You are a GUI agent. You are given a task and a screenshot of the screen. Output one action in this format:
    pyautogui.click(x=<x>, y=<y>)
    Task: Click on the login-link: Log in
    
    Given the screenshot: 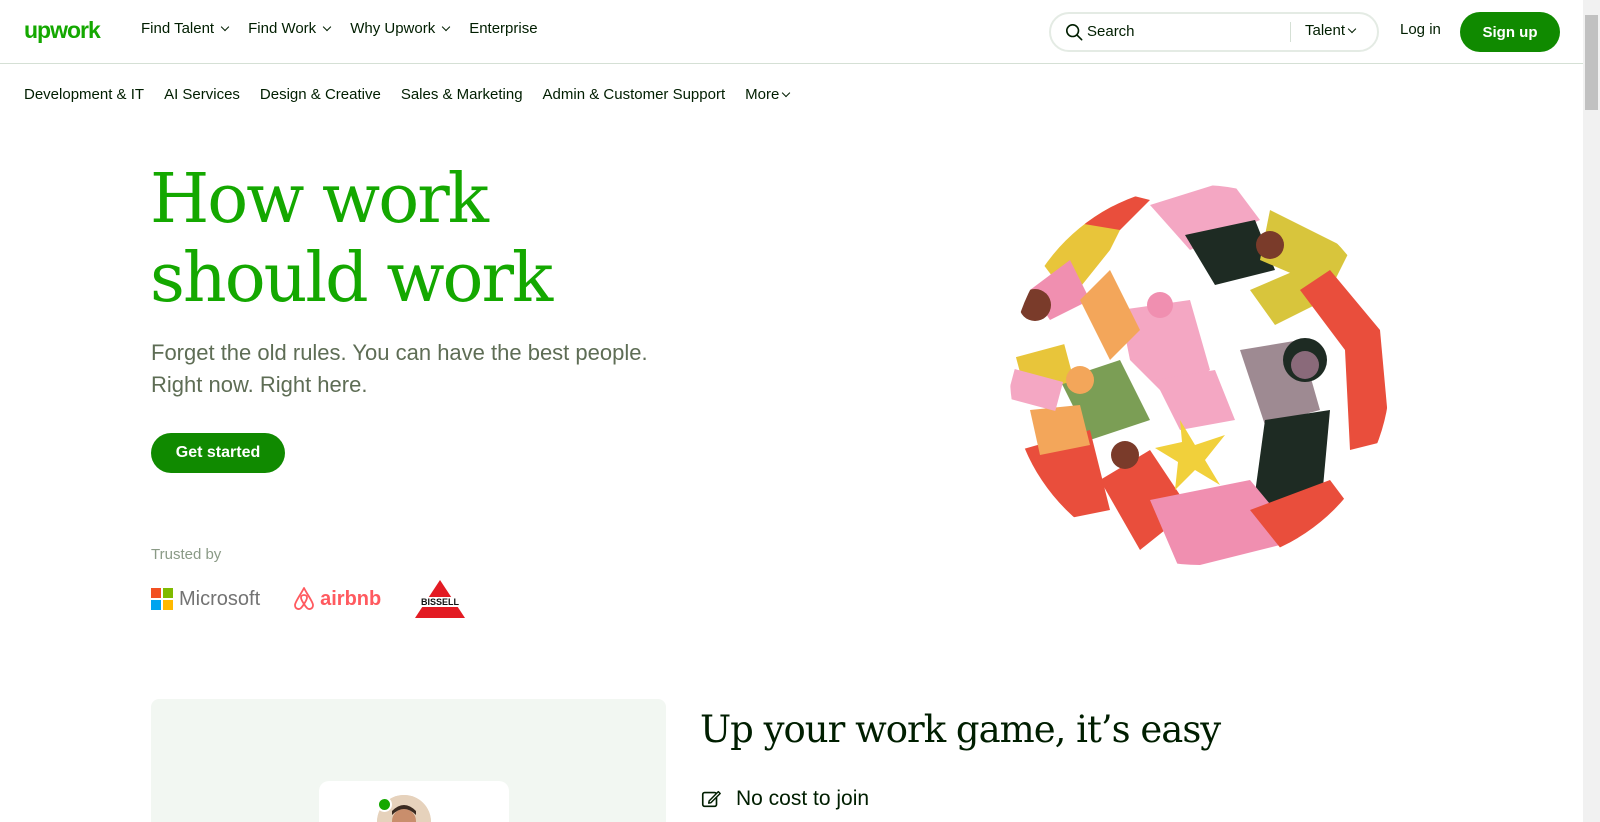 What is the action you would take?
    pyautogui.click(x=1420, y=29)
    